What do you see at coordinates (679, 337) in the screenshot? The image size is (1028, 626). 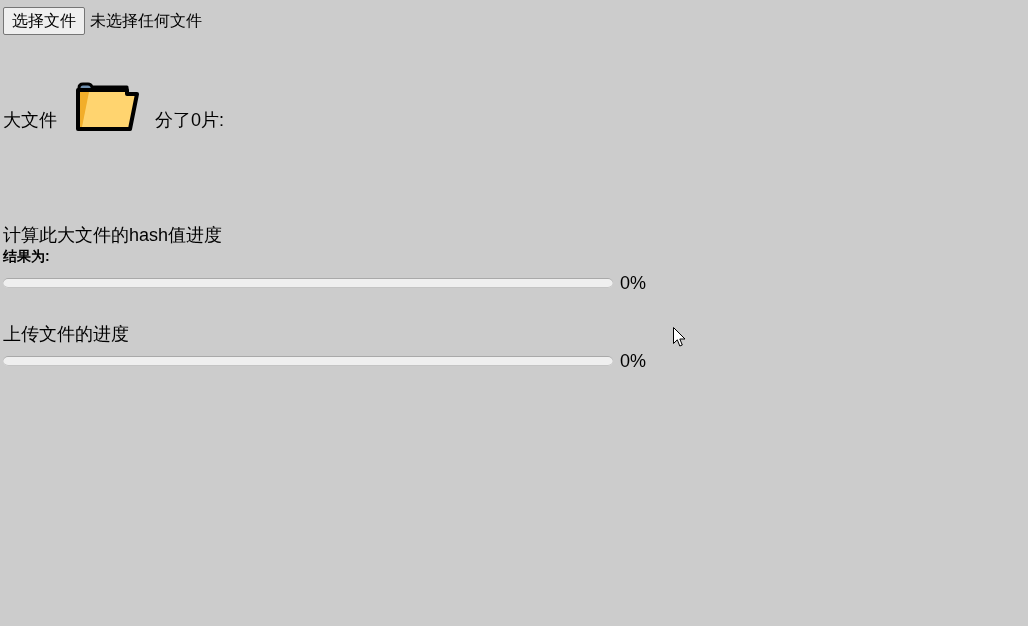 I see `mouse-cursor-icon` at bounding box center [679, 337].